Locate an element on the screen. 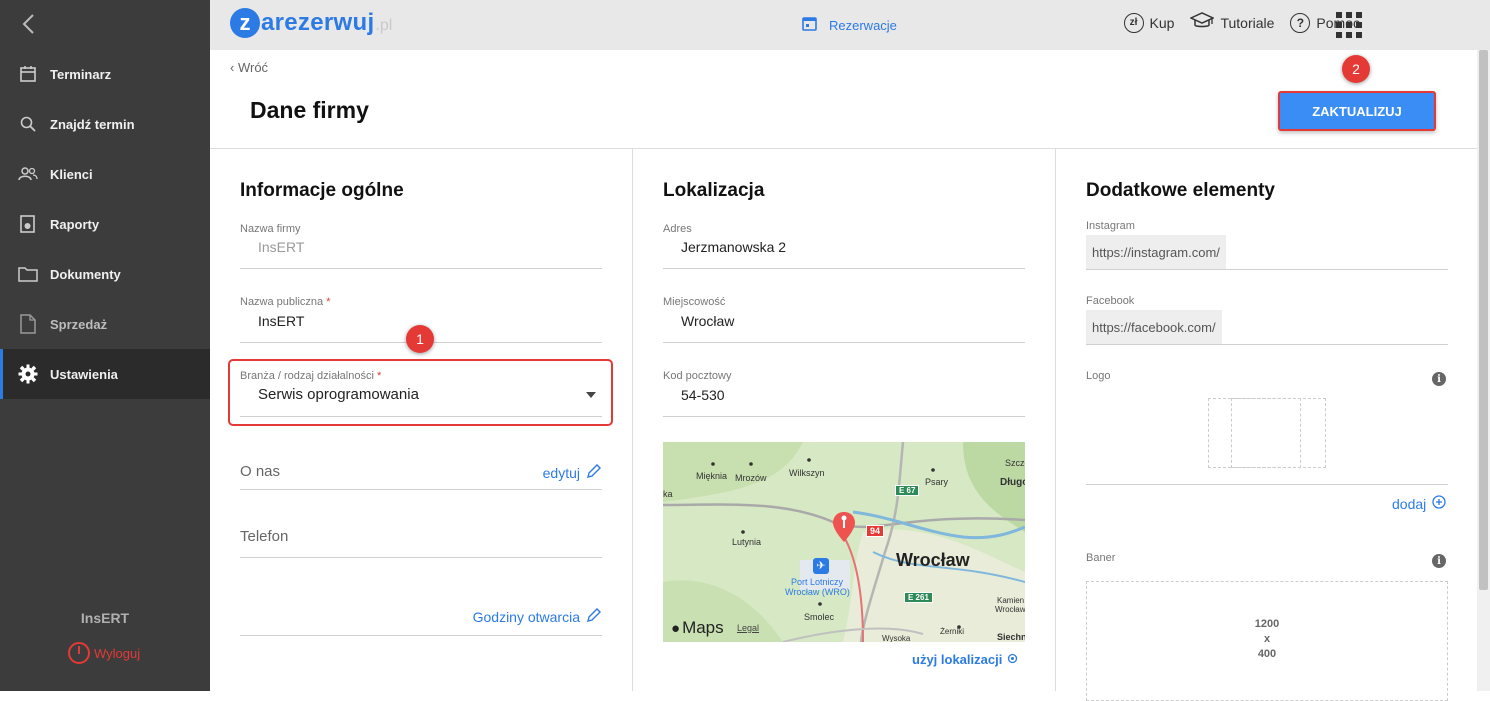 The width and height of the screenshot is (1490, 701). phone-label: Telefon is located at coordinates (264, 536).